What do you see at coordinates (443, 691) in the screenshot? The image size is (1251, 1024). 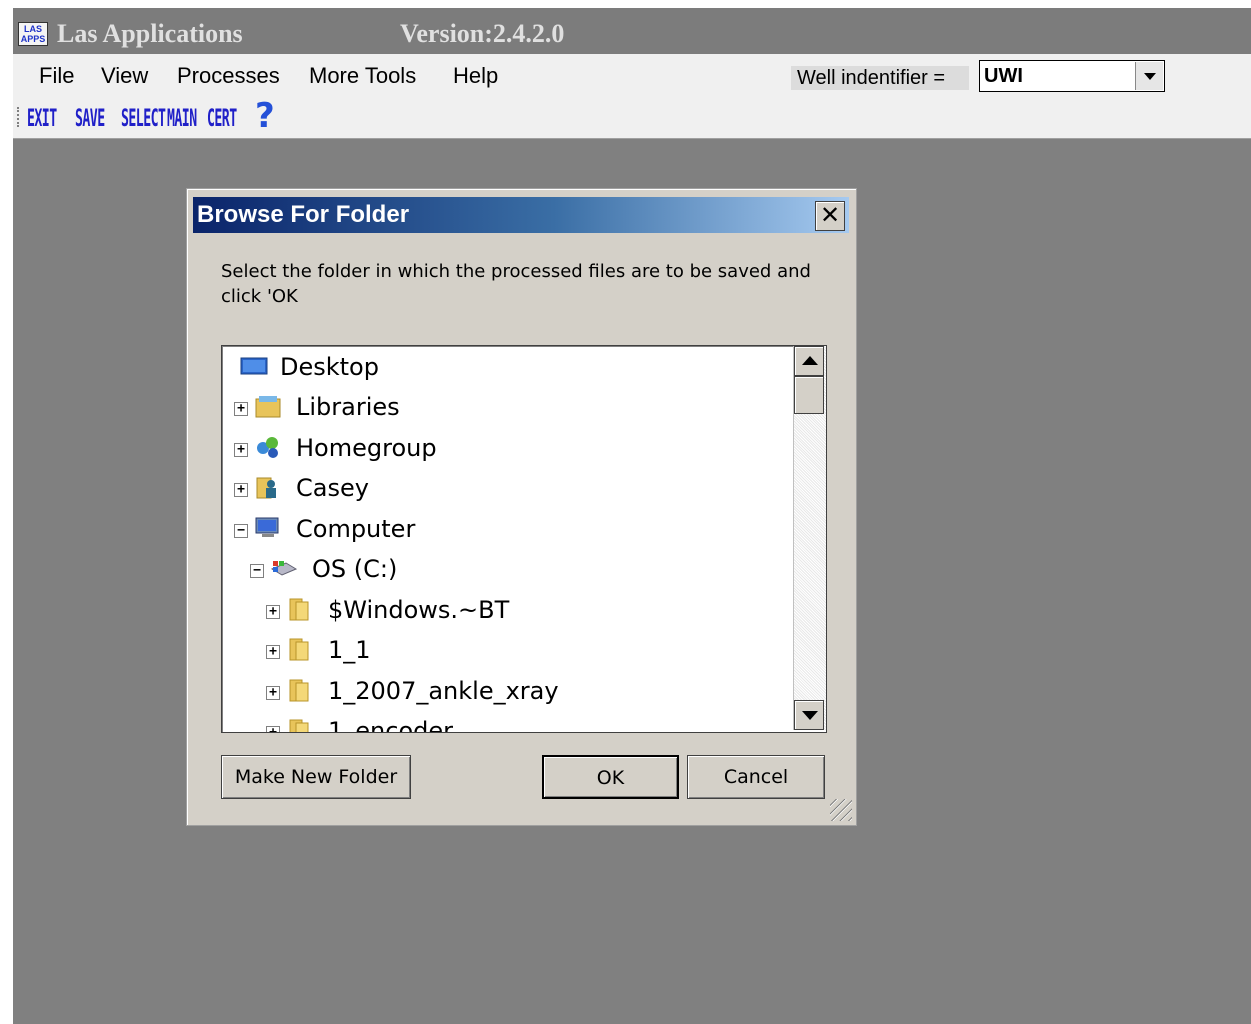 I see `tree-item-label: 1_2007_ankle_xray` at bounding box center [443, 691].